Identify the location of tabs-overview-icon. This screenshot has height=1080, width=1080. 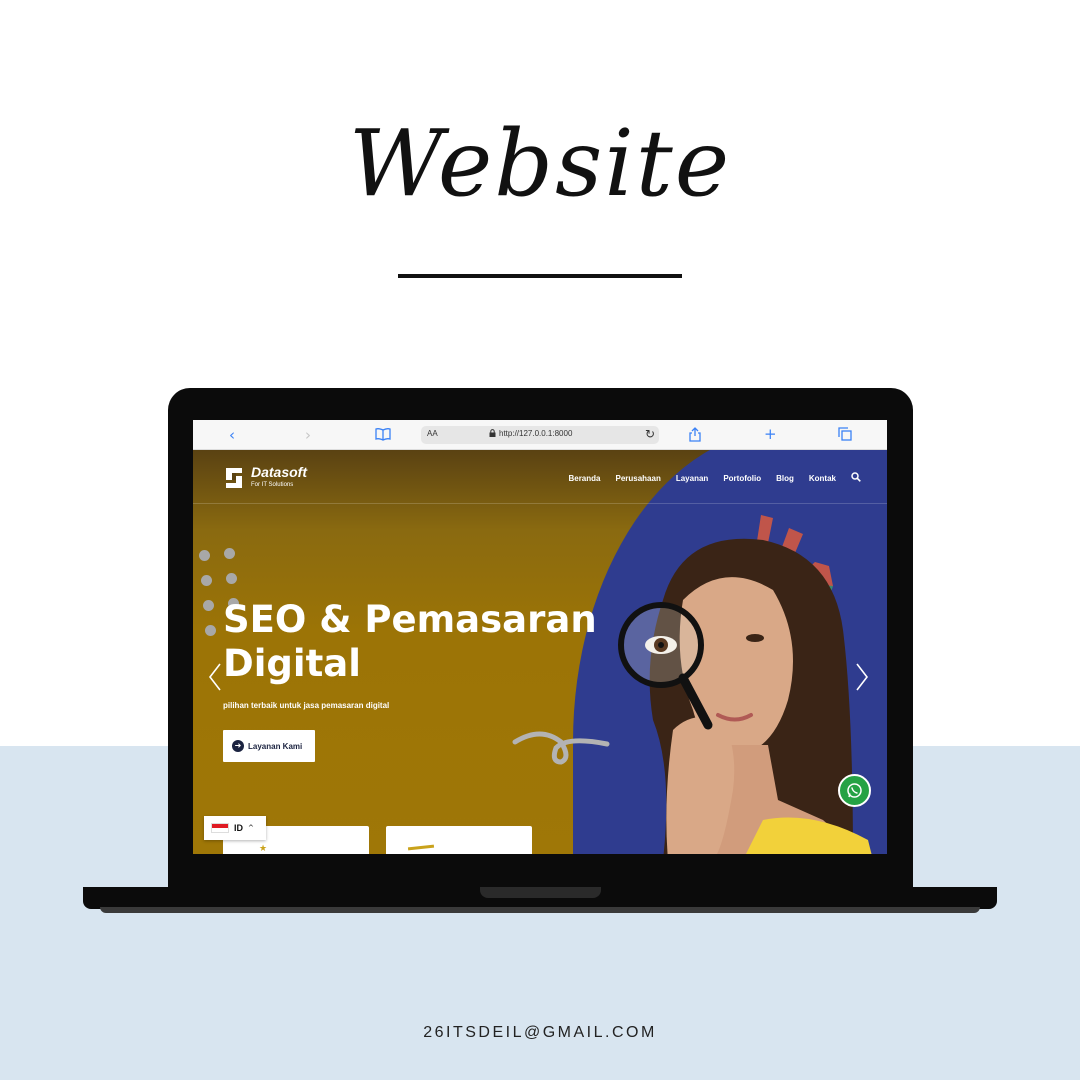
(845, 436).